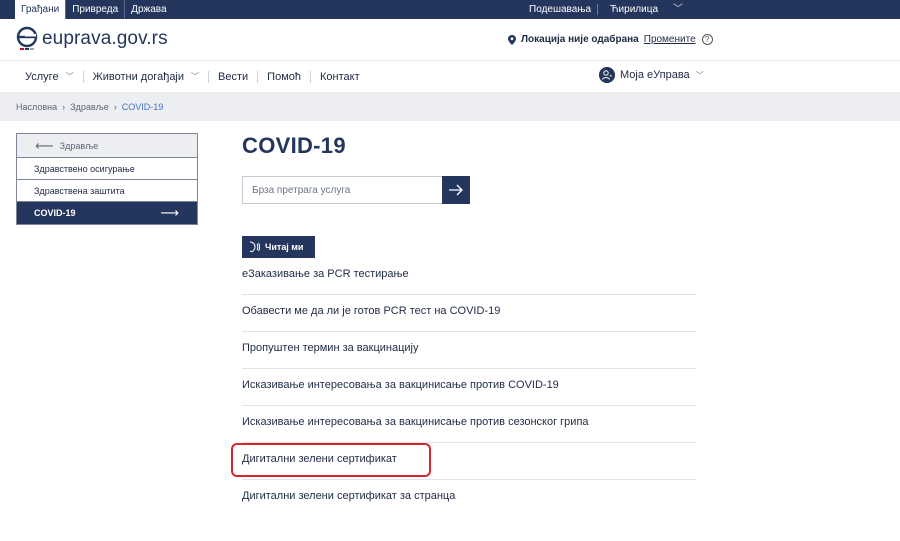 Image resolution: width=900 pixels, height=541 pixels. I want to click on breadcrumb-health: Здравље, so click(89, 107).